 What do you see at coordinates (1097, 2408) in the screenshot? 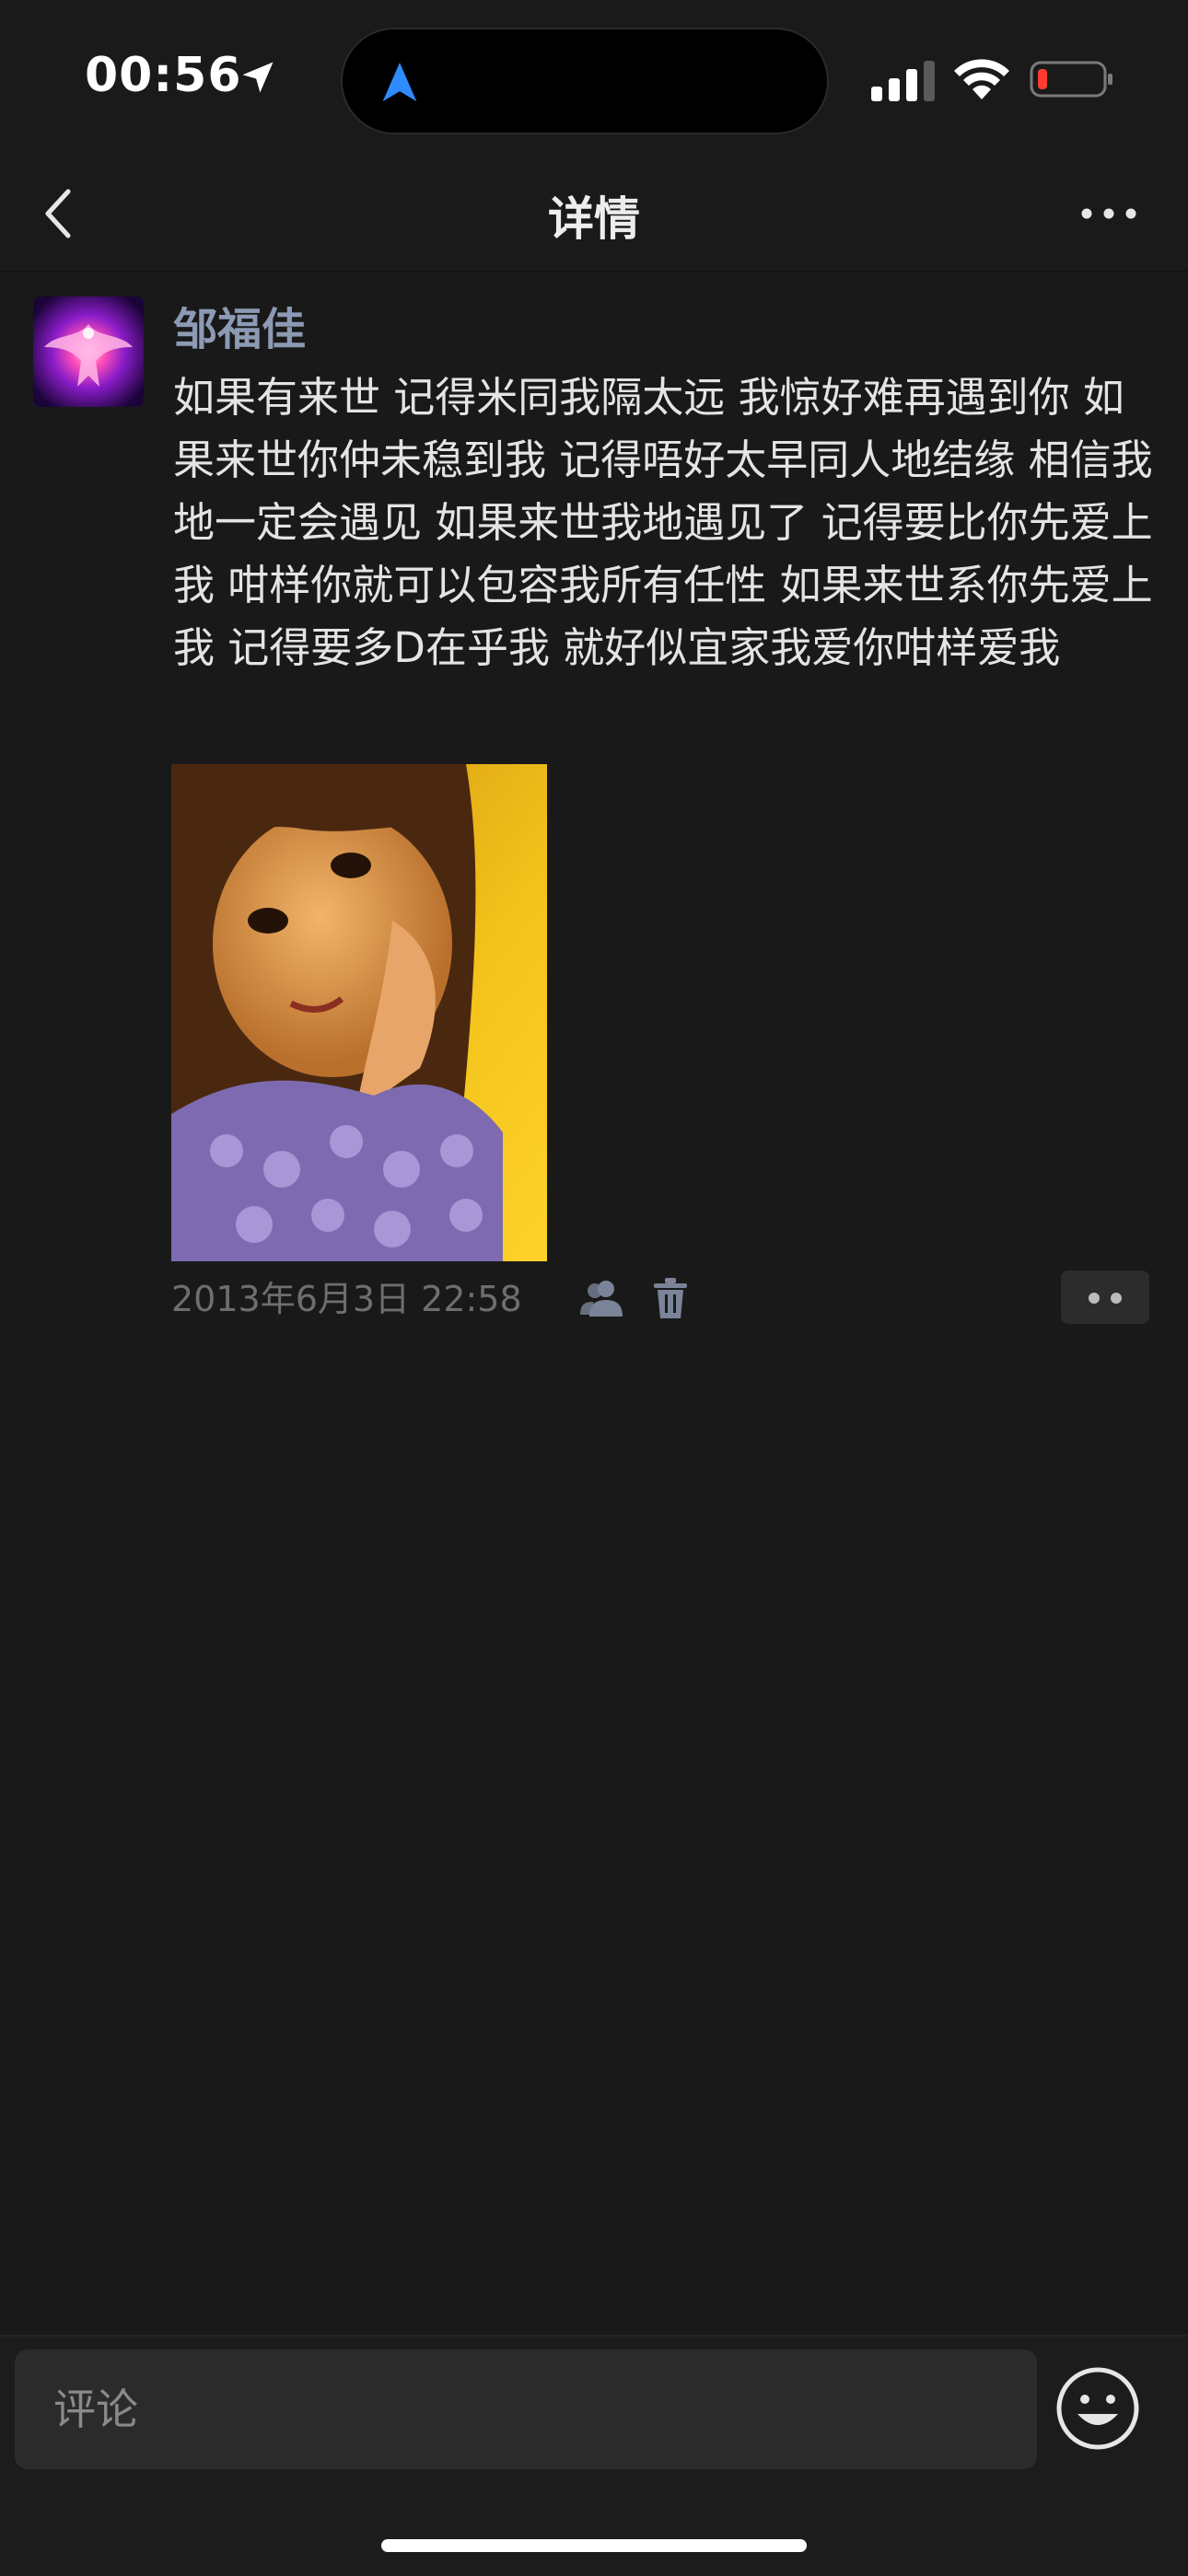
I see `emoji-icon` at bounding box center [1097, 2408].